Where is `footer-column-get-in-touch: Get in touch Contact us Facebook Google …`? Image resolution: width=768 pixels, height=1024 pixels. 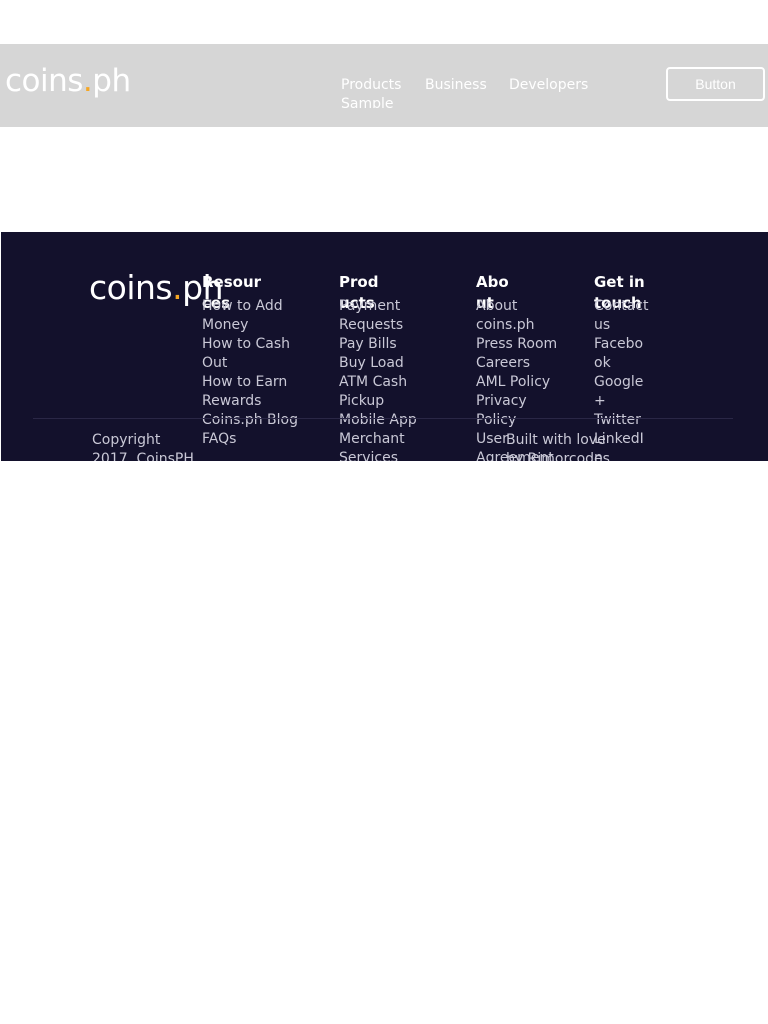
footer-column-get-in-touch: Get in touch Contact us Facebook Google … is located at coordinates (621, 366).